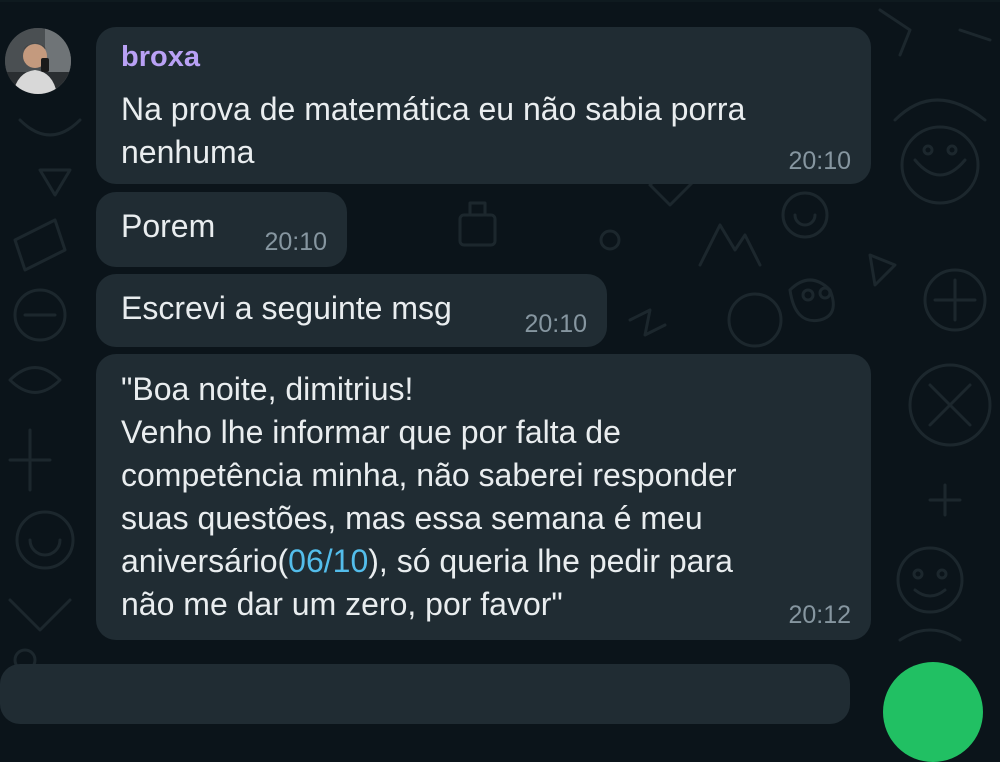 The image size is (1000, 762). I want to click on message-text: Porem, so click(168, 226).